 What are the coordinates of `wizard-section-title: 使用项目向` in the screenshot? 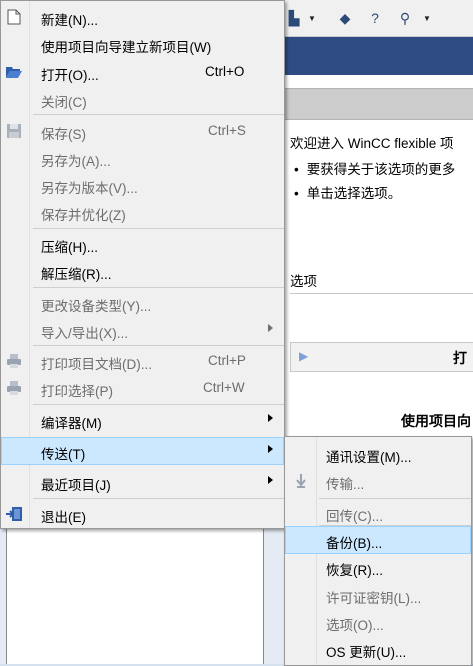 It's located at (436, 421).